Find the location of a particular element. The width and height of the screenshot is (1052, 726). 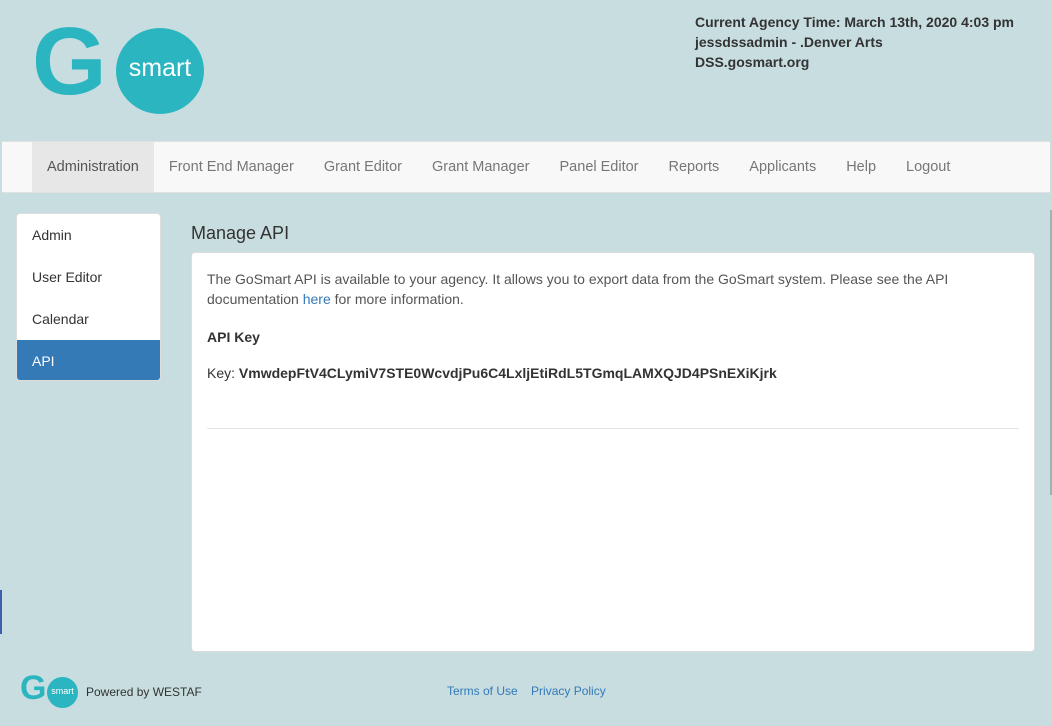

documentation-link: here is located at coordinates (317, 299).